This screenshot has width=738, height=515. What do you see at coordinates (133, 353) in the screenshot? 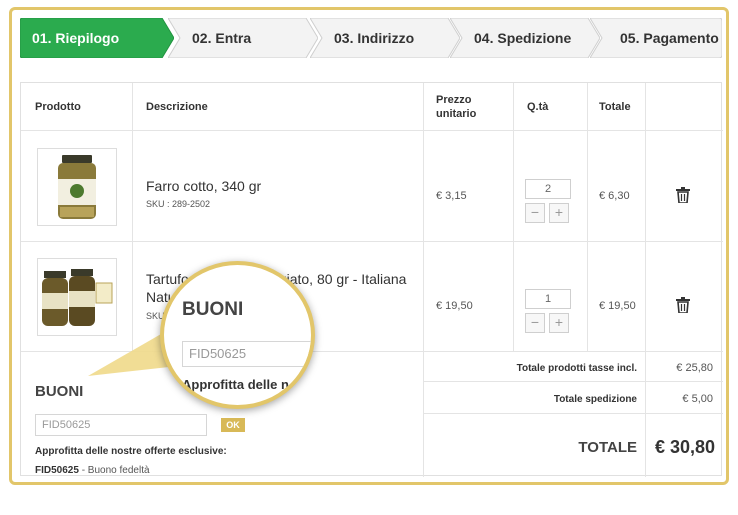
I see `magnifier-pointer` at bounding box center [133, 353].